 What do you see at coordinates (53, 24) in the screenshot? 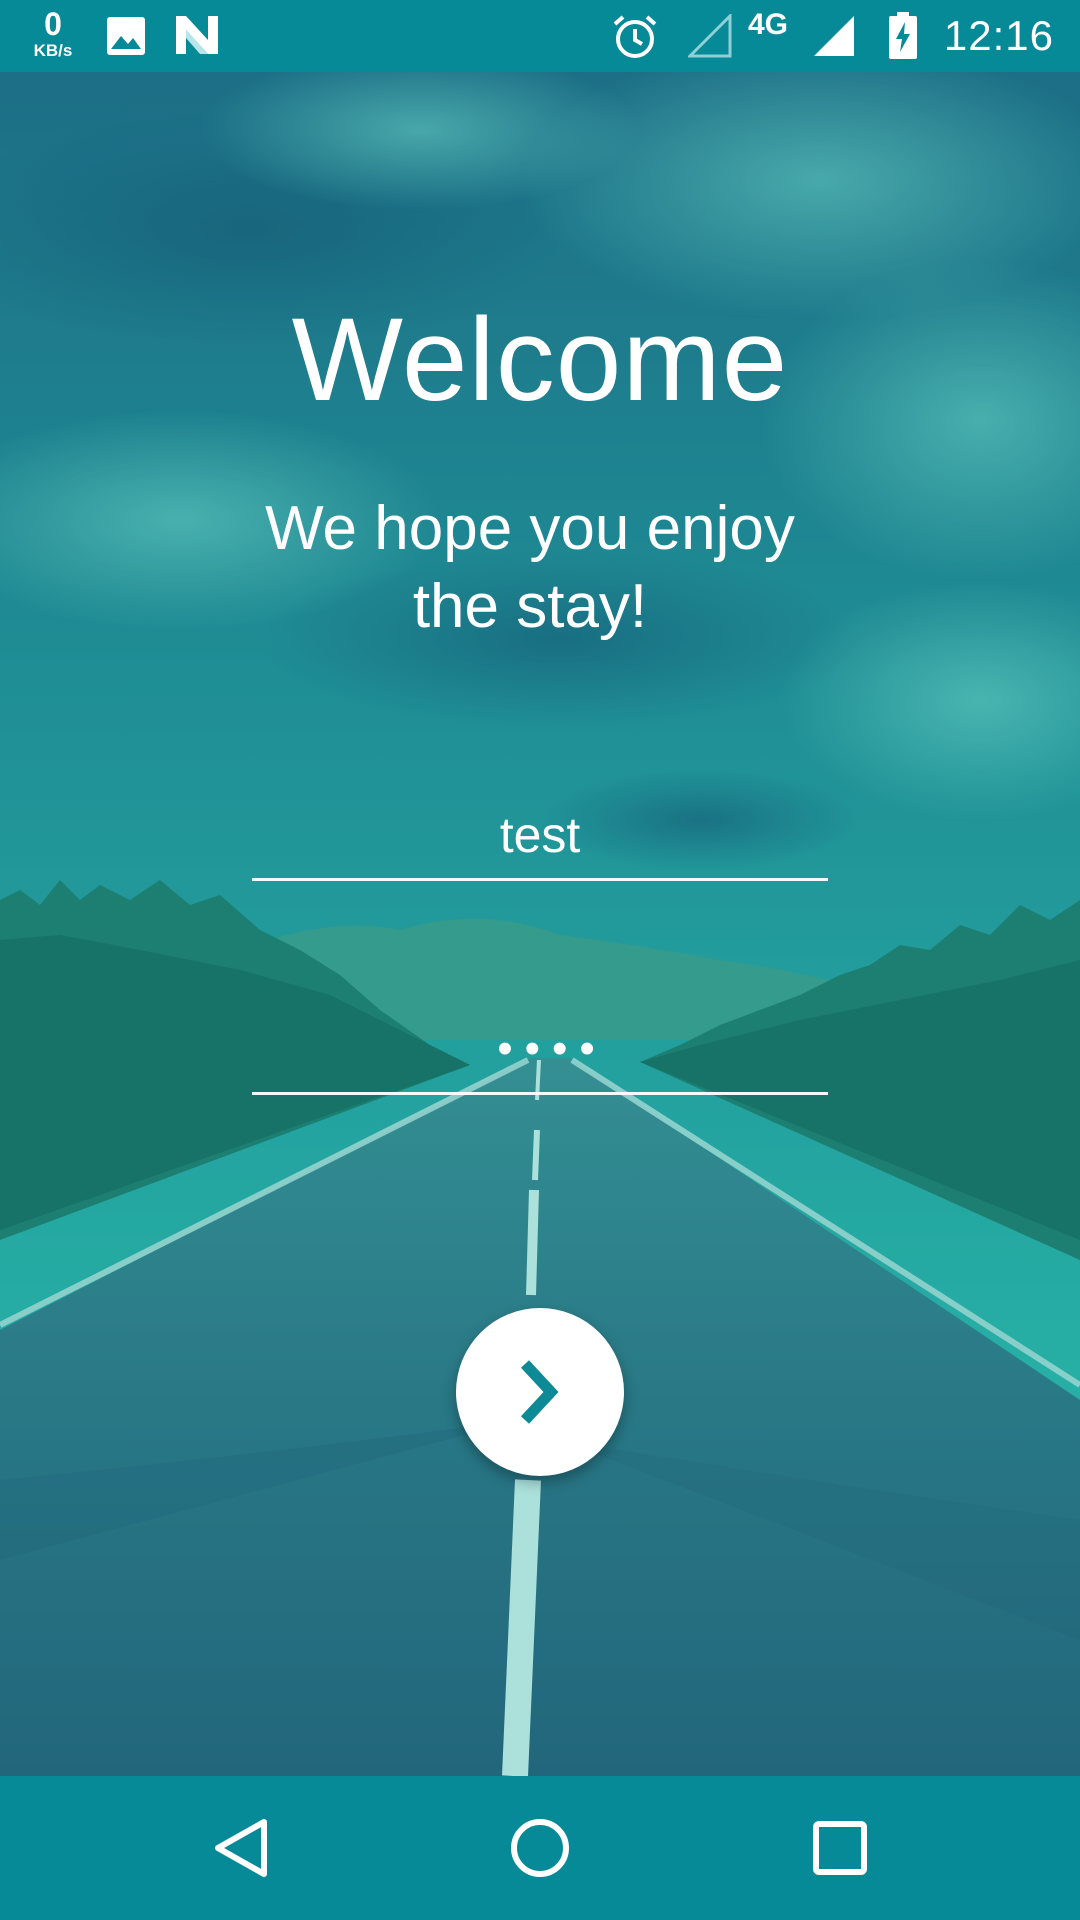
I see `network-speed-value: 0` at bounding box center [53, 24].